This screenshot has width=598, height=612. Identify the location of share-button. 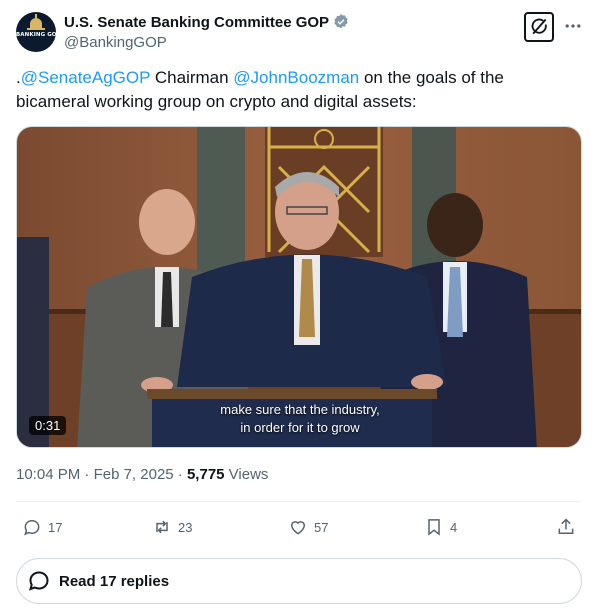
(566, 527).